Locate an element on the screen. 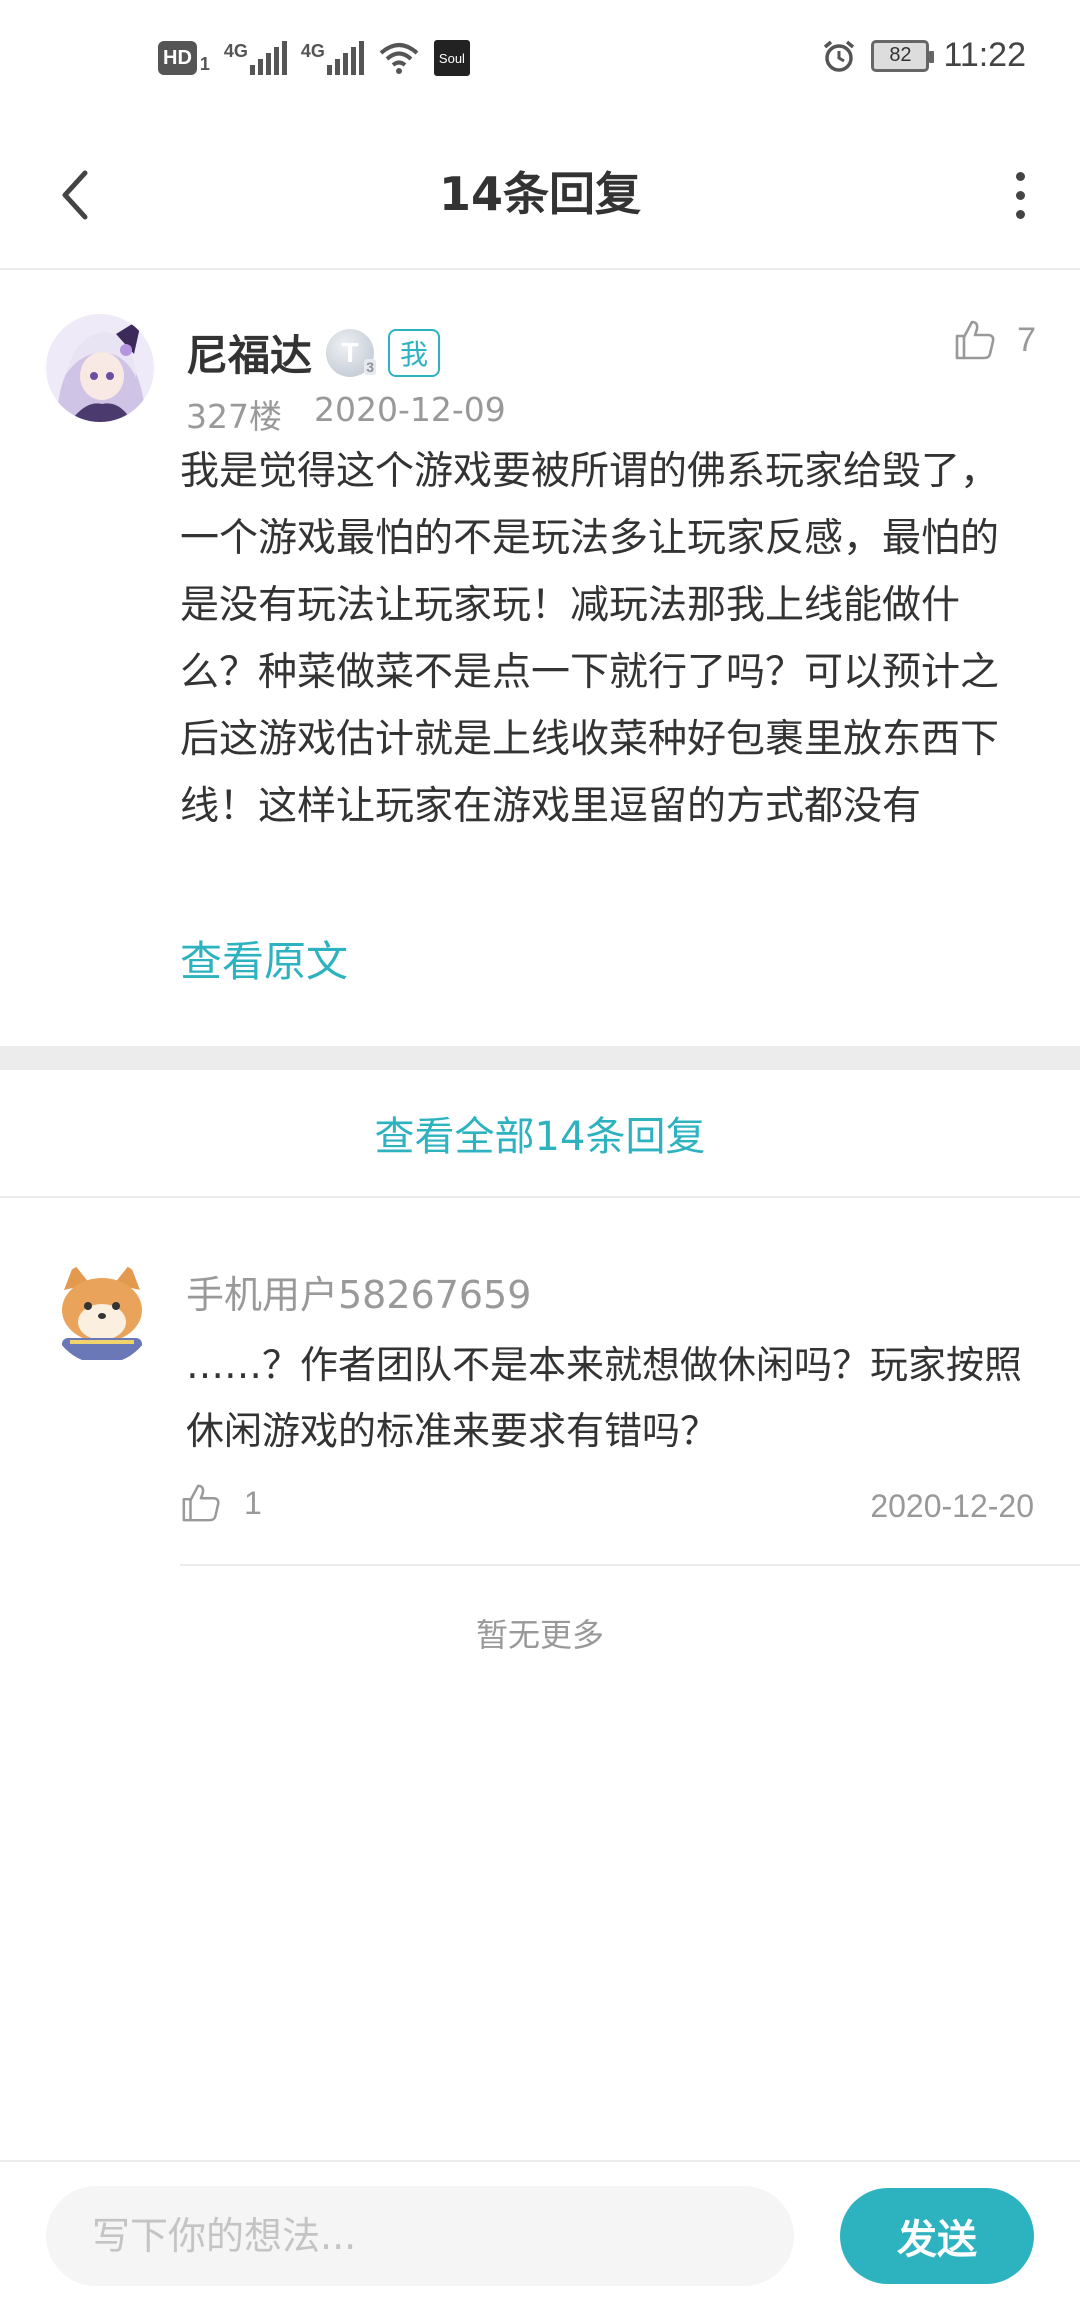 The image size is (1080, 2310). clock: 11:22 is located at coordinates (984, 55).